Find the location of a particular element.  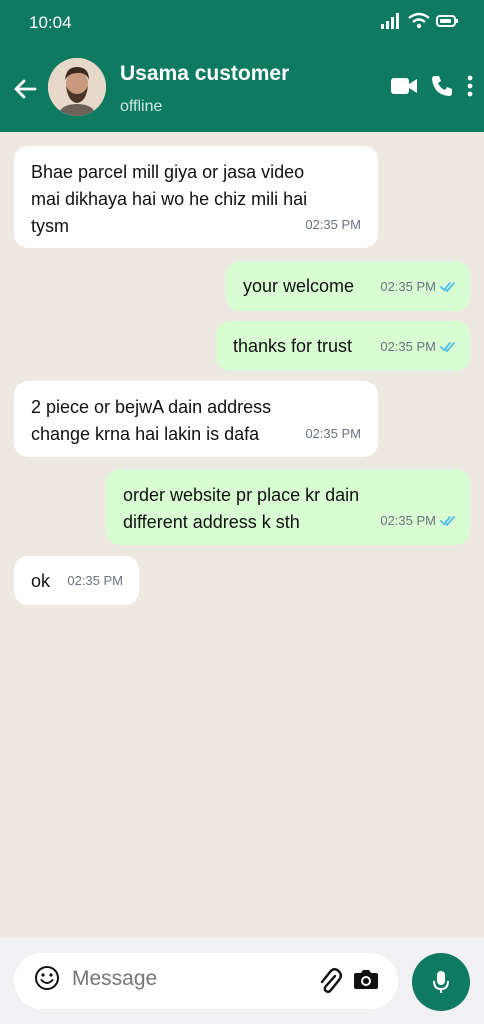

phone-icon is located at coordinates (442, 86).